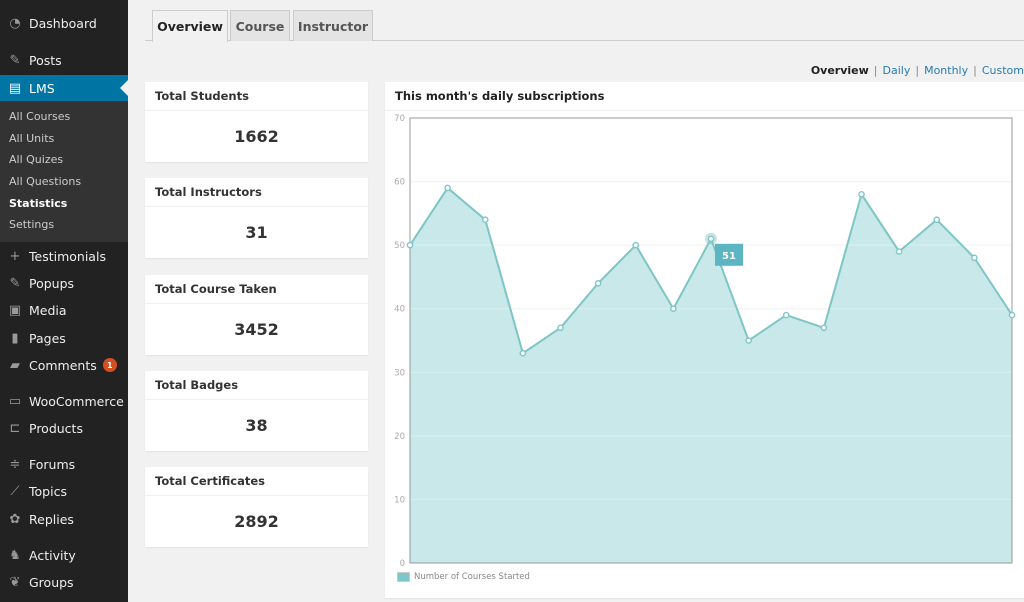  What do you see at coordinates (256, 521) in the screenshot?
I see `stat-value: 2892` at bounding box center [256, 521].